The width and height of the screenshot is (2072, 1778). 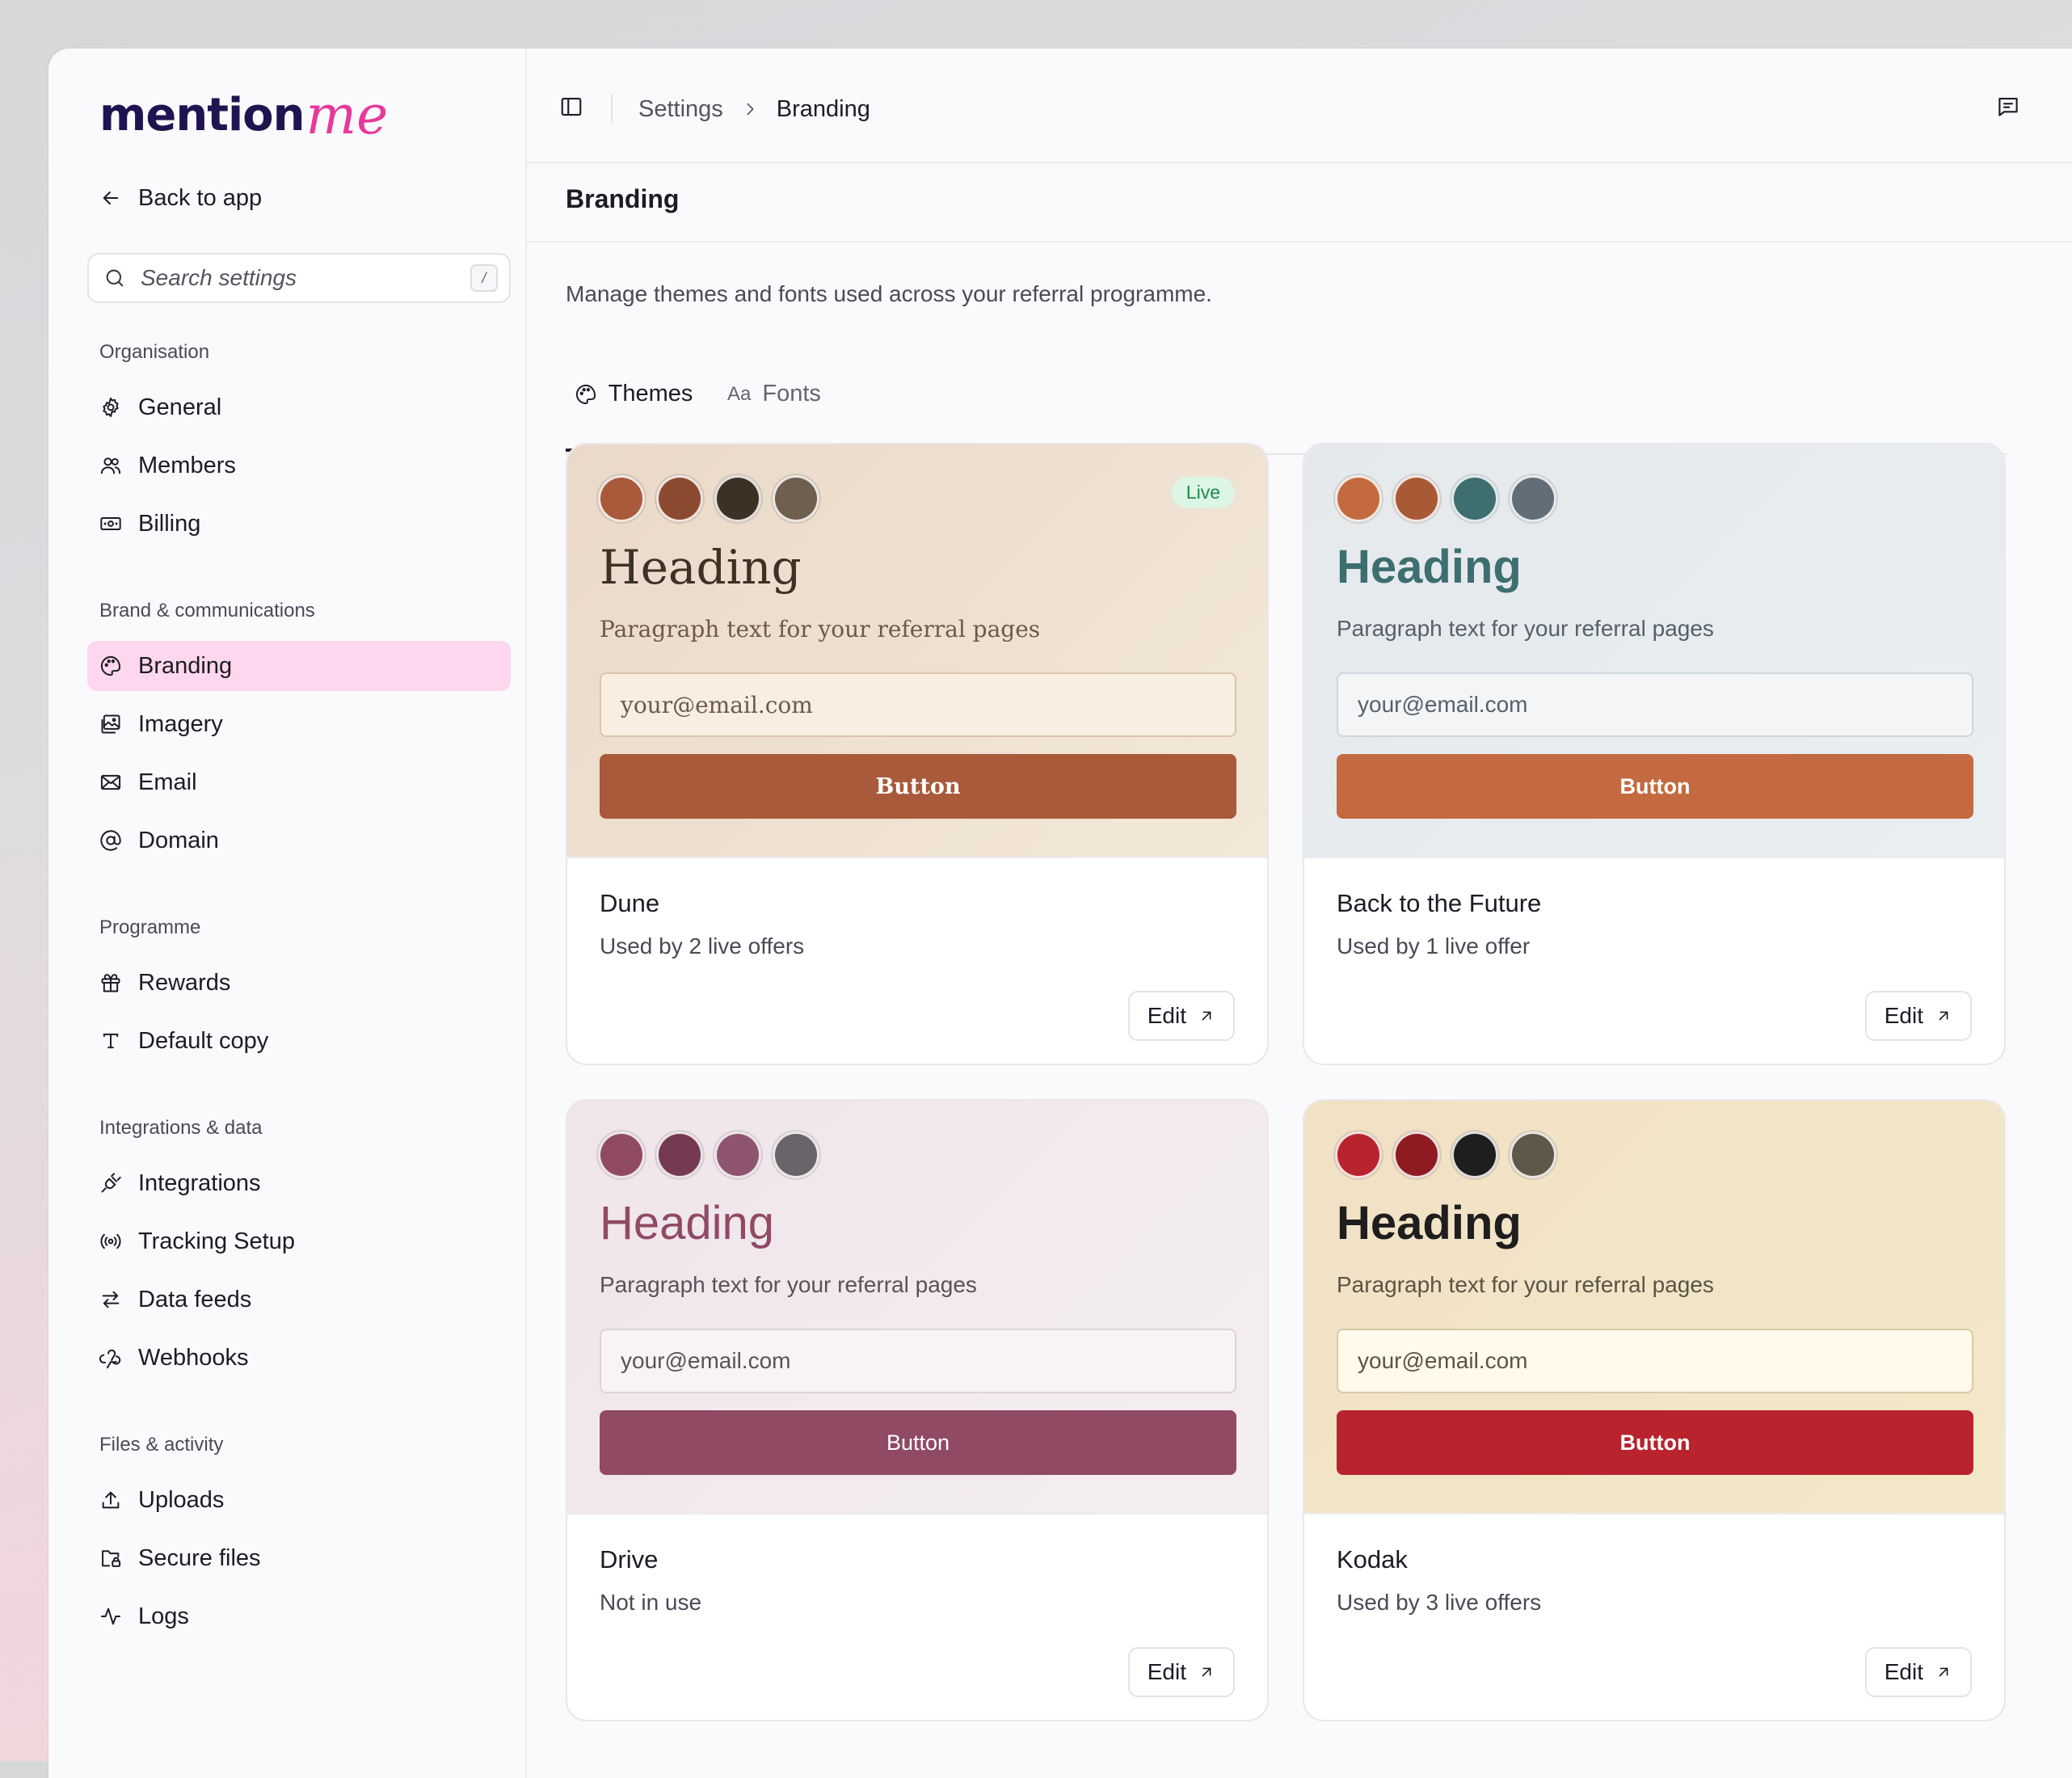 I want to click on images-icon, so click(x=110, y=724).